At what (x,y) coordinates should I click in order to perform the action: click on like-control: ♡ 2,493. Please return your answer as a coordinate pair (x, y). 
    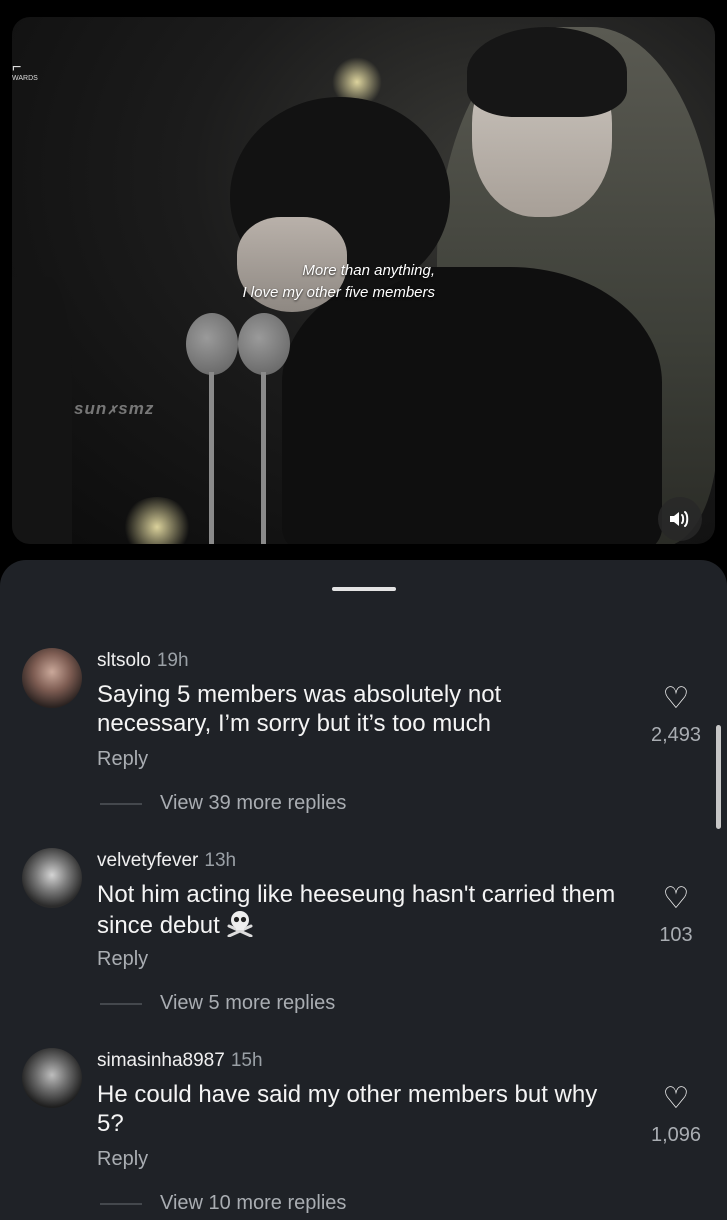
    Looking at the image, I should click on (676, 715).